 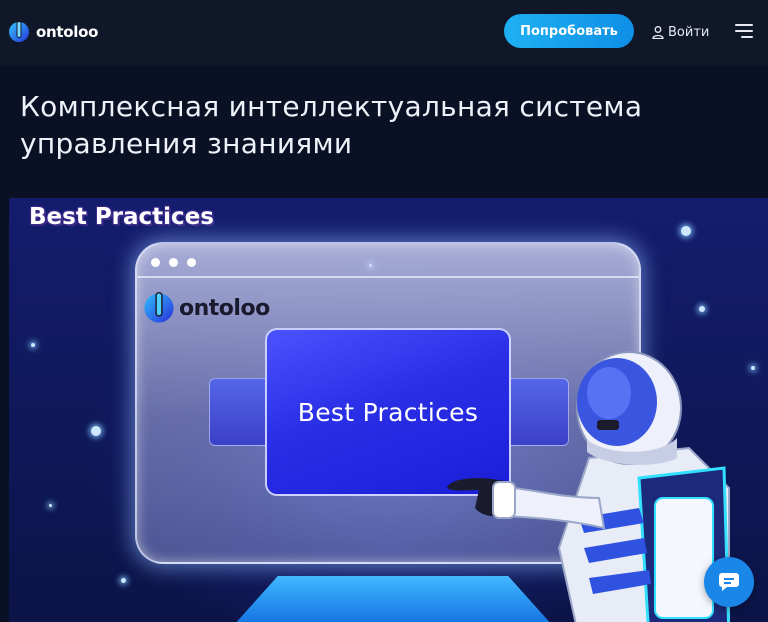 What do you see at coordinates (388, 261) in the screenshot?
I see `window-title-bar` at bounding box center [388, 261].